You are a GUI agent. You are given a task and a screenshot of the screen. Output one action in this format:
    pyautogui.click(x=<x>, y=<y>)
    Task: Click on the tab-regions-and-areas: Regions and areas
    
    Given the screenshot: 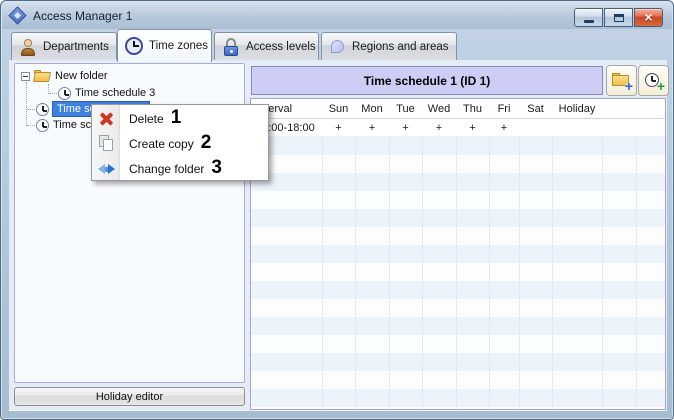 What is the action you would take?
    pyautogui.click(x=389, y=46)
    